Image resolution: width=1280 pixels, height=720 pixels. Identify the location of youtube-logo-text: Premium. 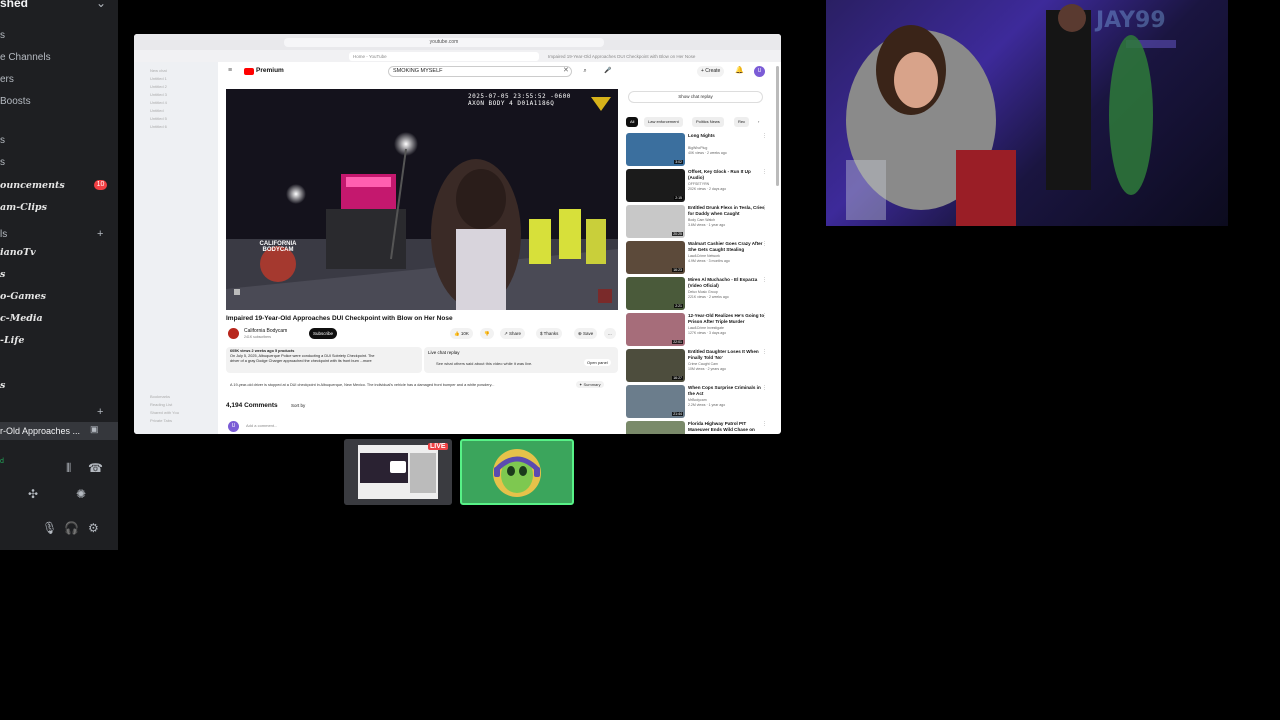
(270, 70).